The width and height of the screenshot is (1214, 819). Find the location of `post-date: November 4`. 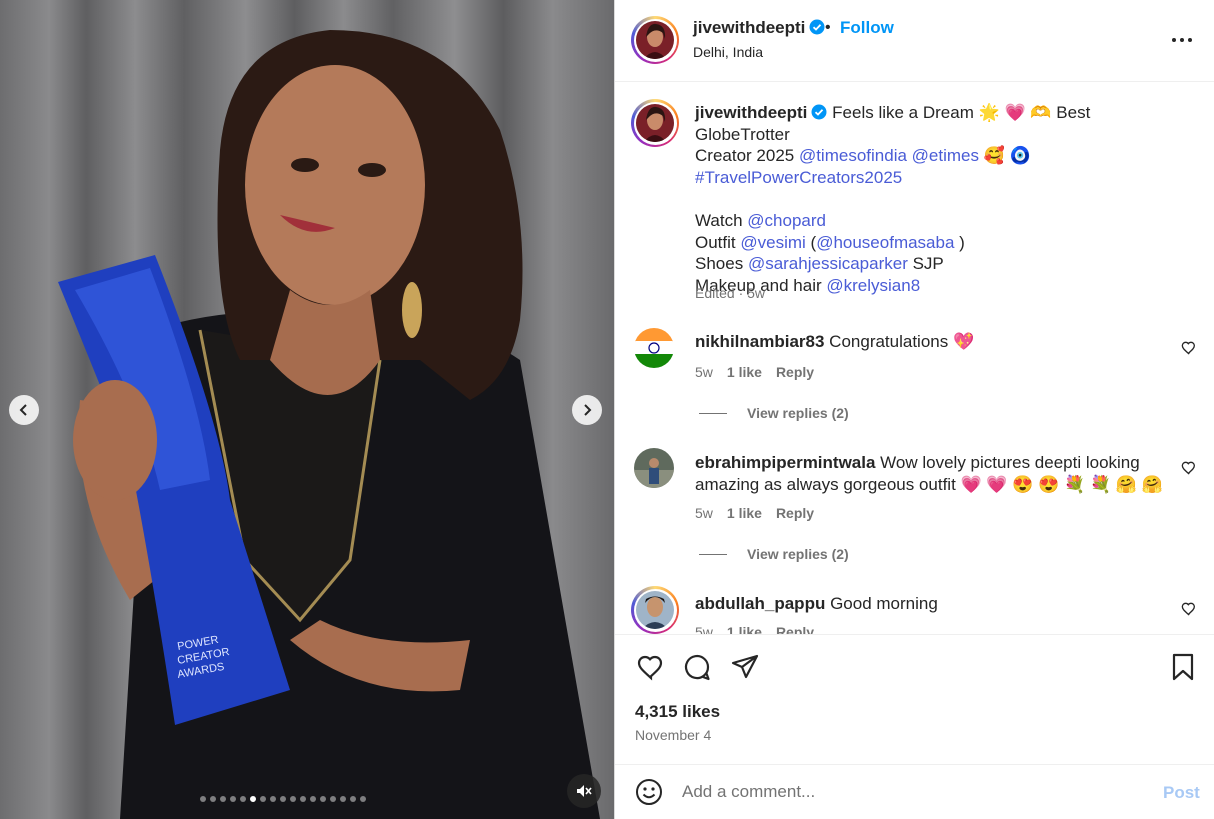

post-date: November 4 is located at coordinates (673, 735).